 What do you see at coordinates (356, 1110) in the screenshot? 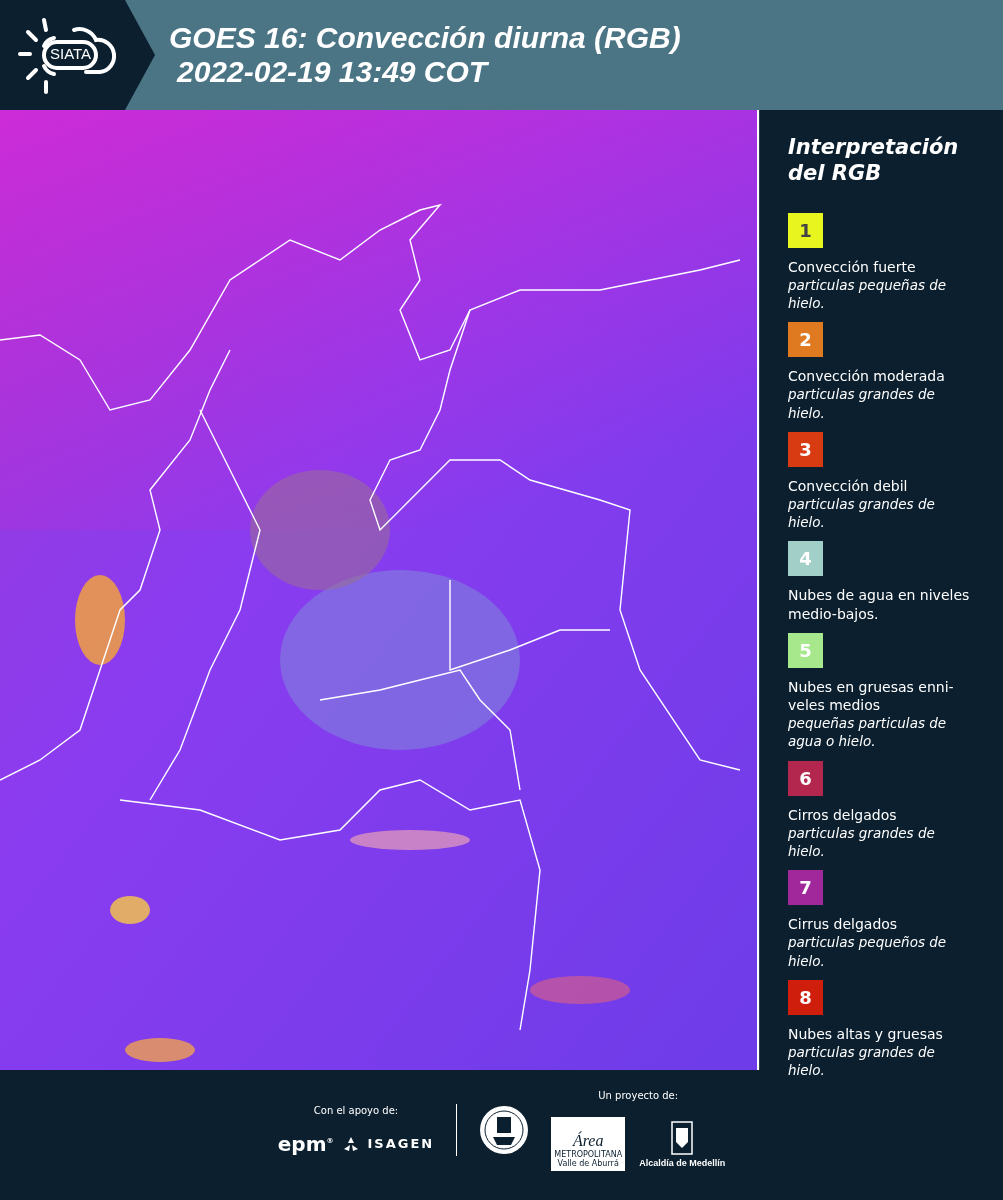
I see `support-label: Con el apoyo de:` at bounding box center [356, 1110].